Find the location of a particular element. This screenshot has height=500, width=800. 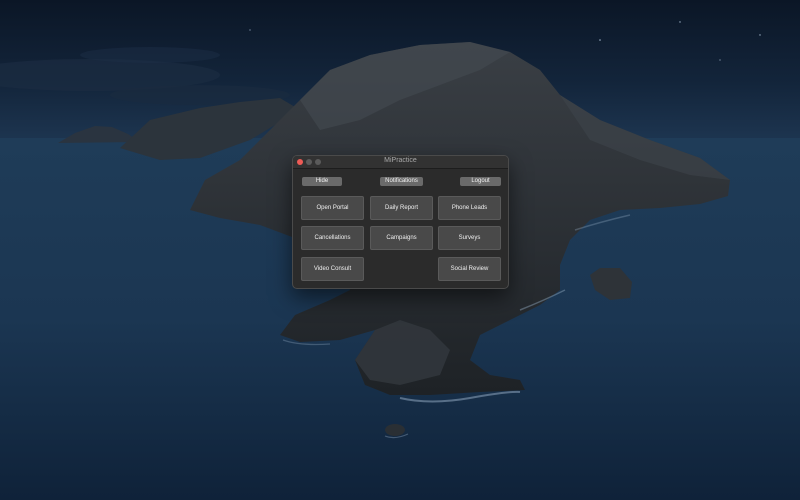

phone-leads-button: Phone Leads is located at coordinates (469, 208).